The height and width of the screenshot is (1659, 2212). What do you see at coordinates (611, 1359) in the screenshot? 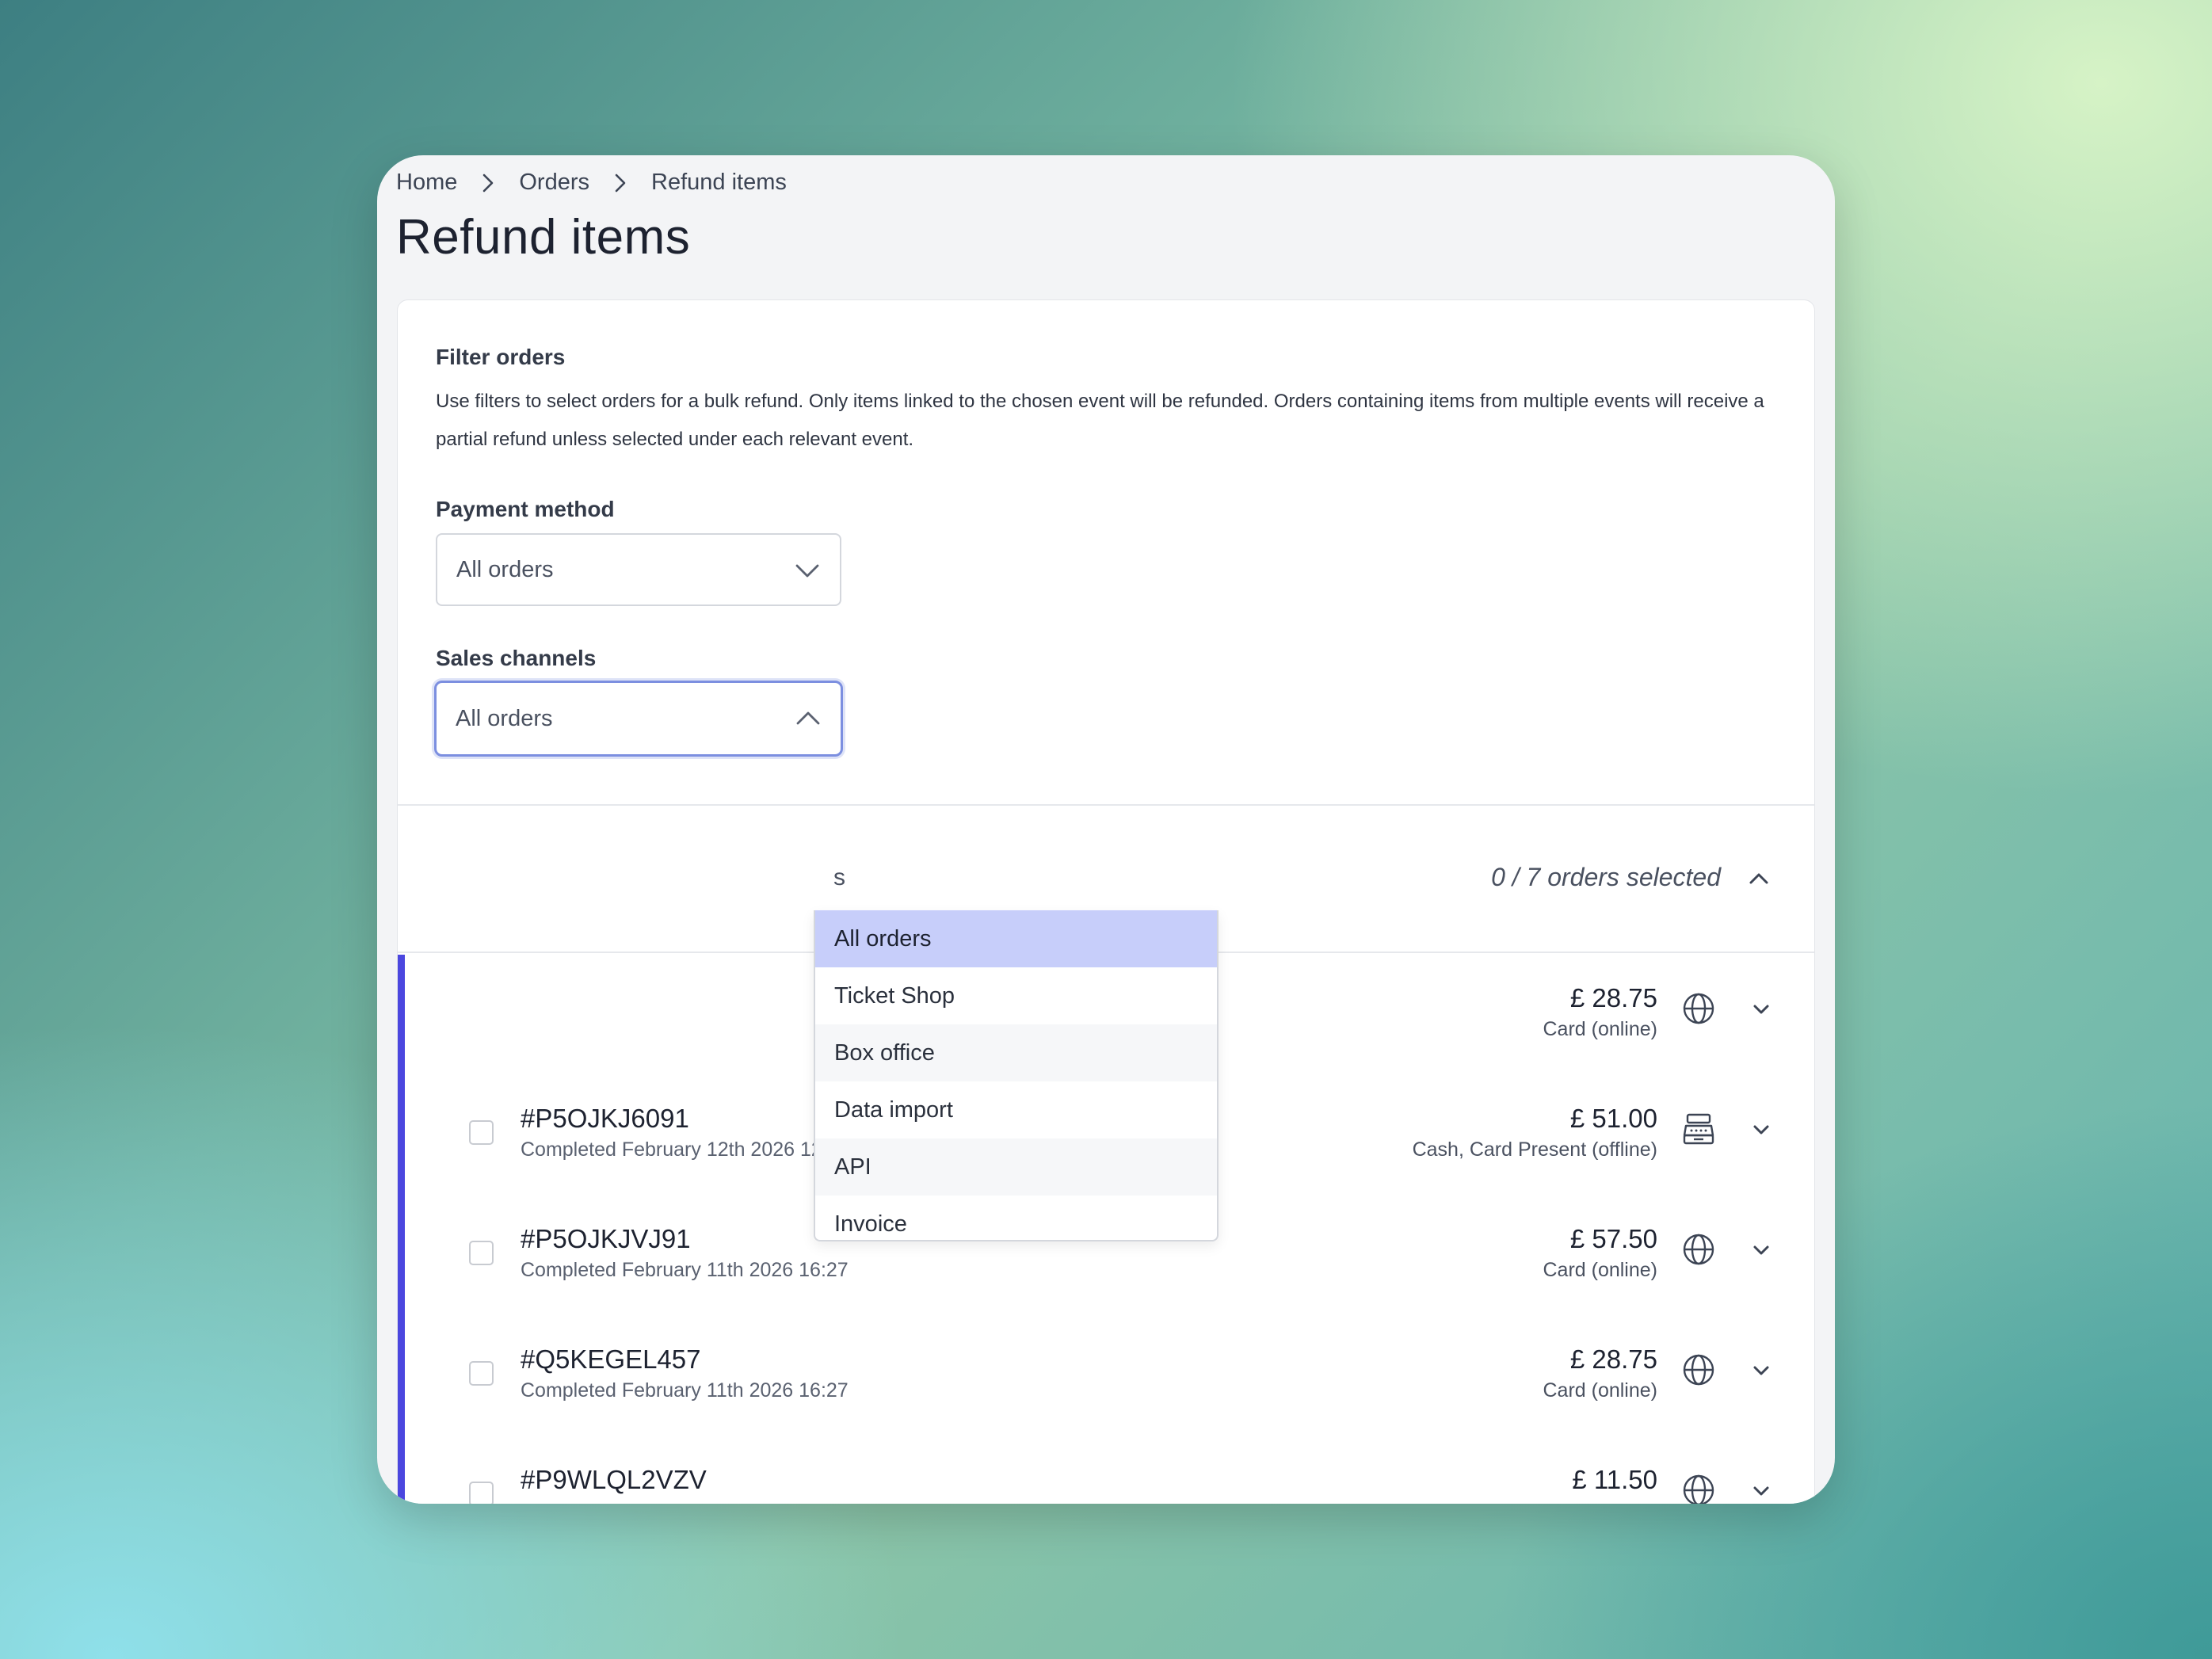
I see `order-id: #Q5KEGEL457` at bounding box center [611, 1359].